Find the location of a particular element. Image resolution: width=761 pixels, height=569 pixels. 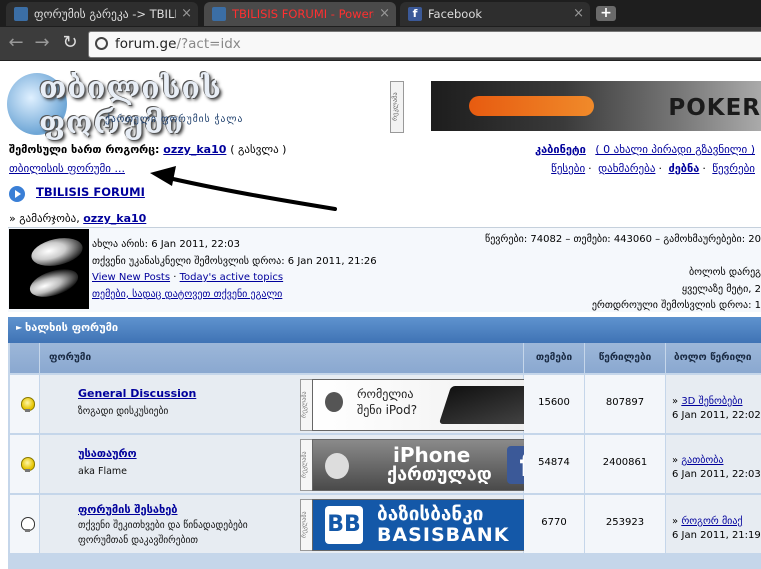

ad-tag: რეკლამა is located at coordinates (397, 107).